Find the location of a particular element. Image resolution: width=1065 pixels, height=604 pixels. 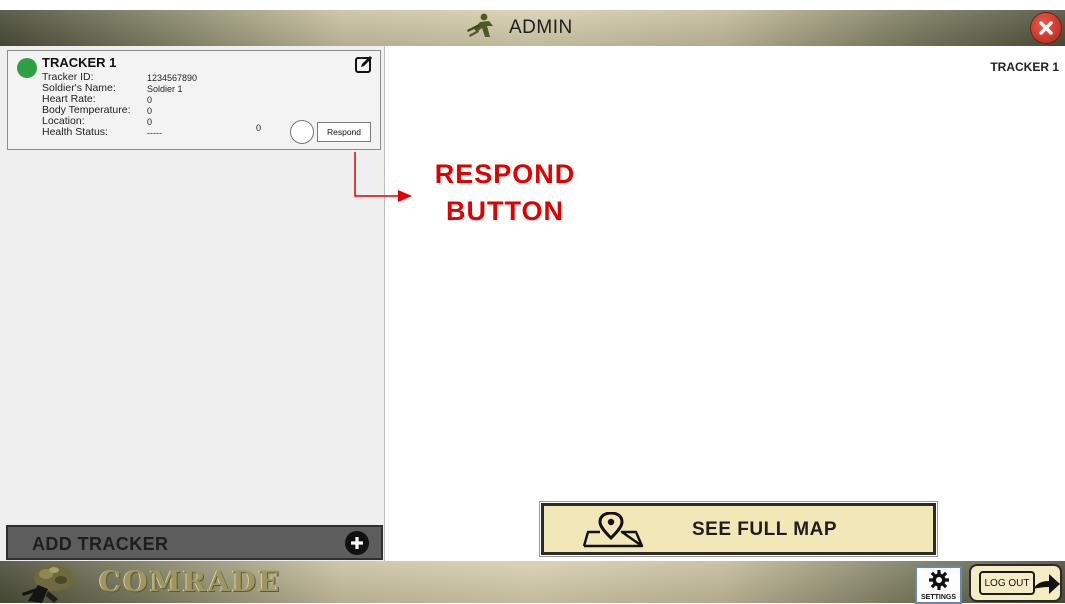

logout-button: LOG OUT is located at coordinates (1015, 583).